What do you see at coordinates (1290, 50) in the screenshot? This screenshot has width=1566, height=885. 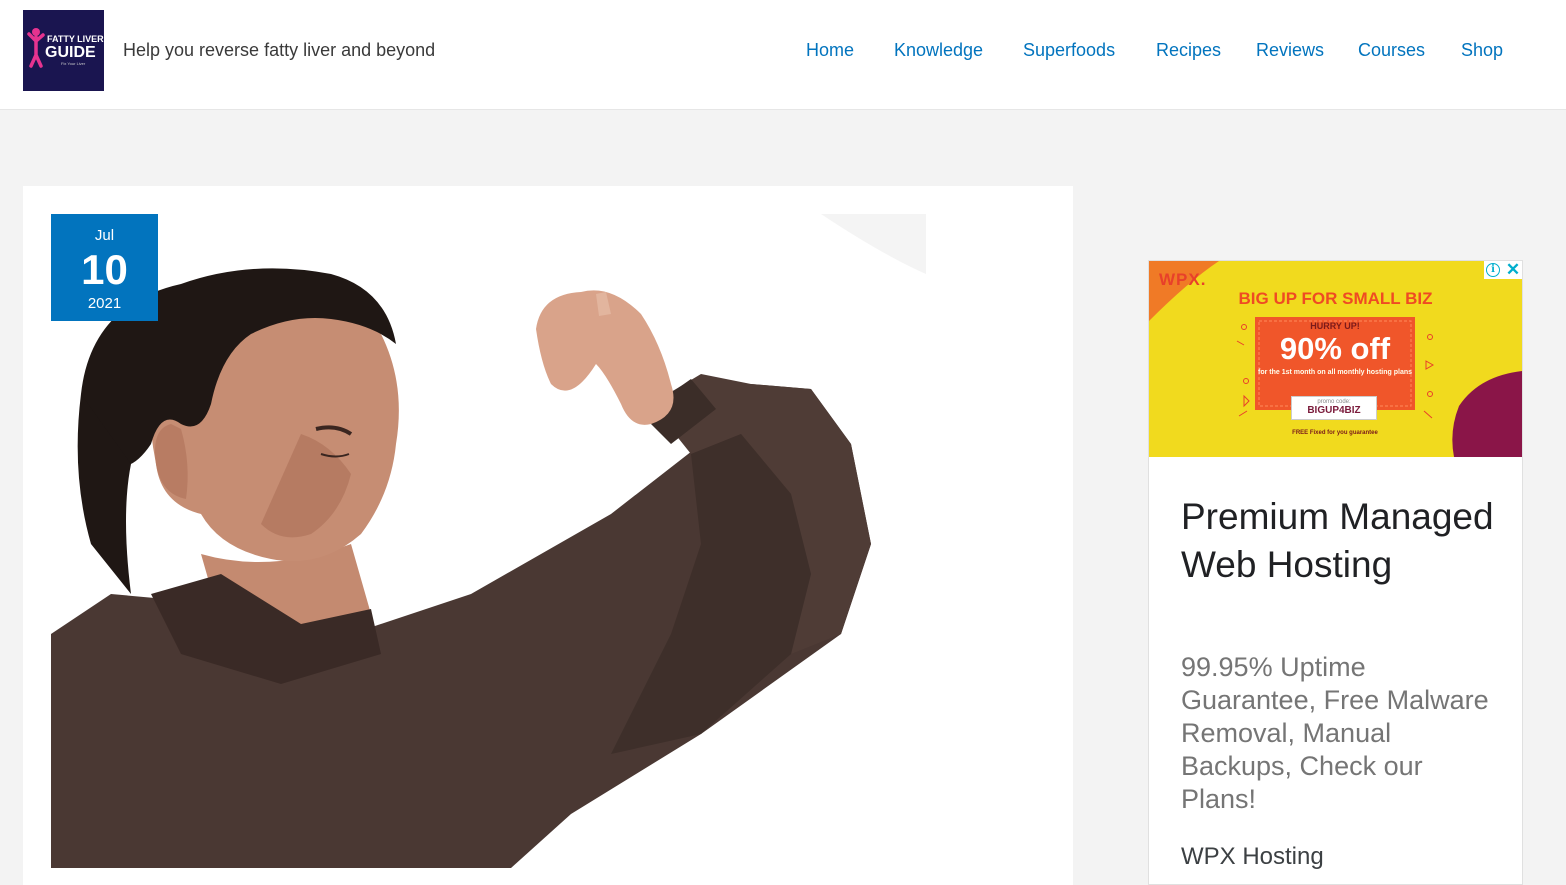 I see `nav-reviews: Reviews` at bounding box center [1290, 50].